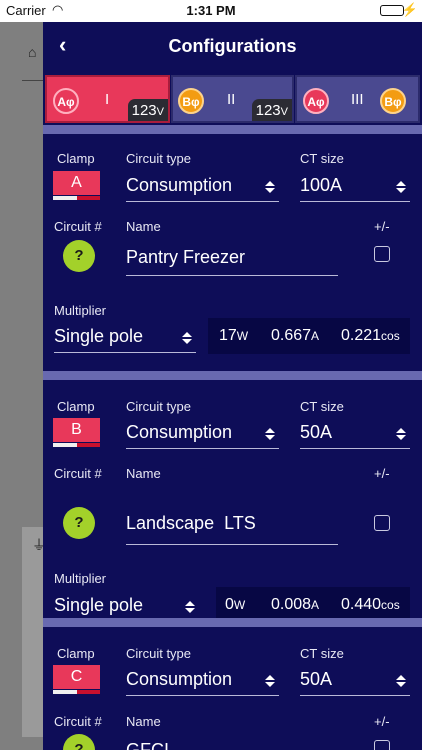 The image size is (422, 750). I want to click on name-input: GFCI, so click(232, 741).